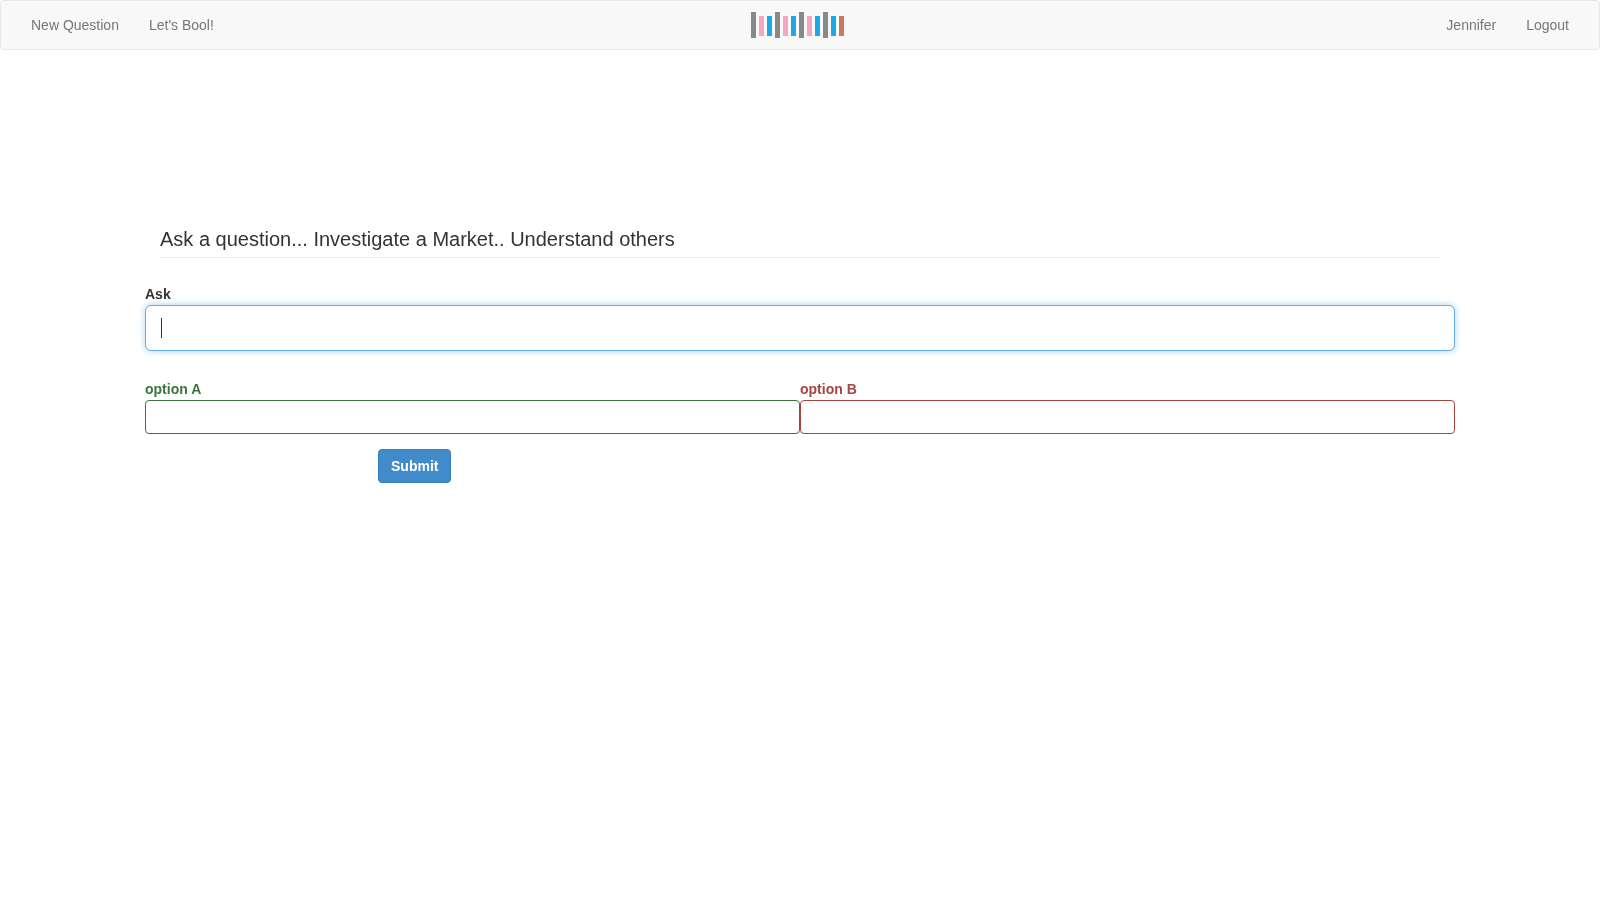 The width and height of the screenshot is (1600, 900). What do you see at coordinates (800, 243) in the screenshot?
I see `page-heading: Ask a question... Investigate a Market.. Understand others` at bounding box center [800, 243].